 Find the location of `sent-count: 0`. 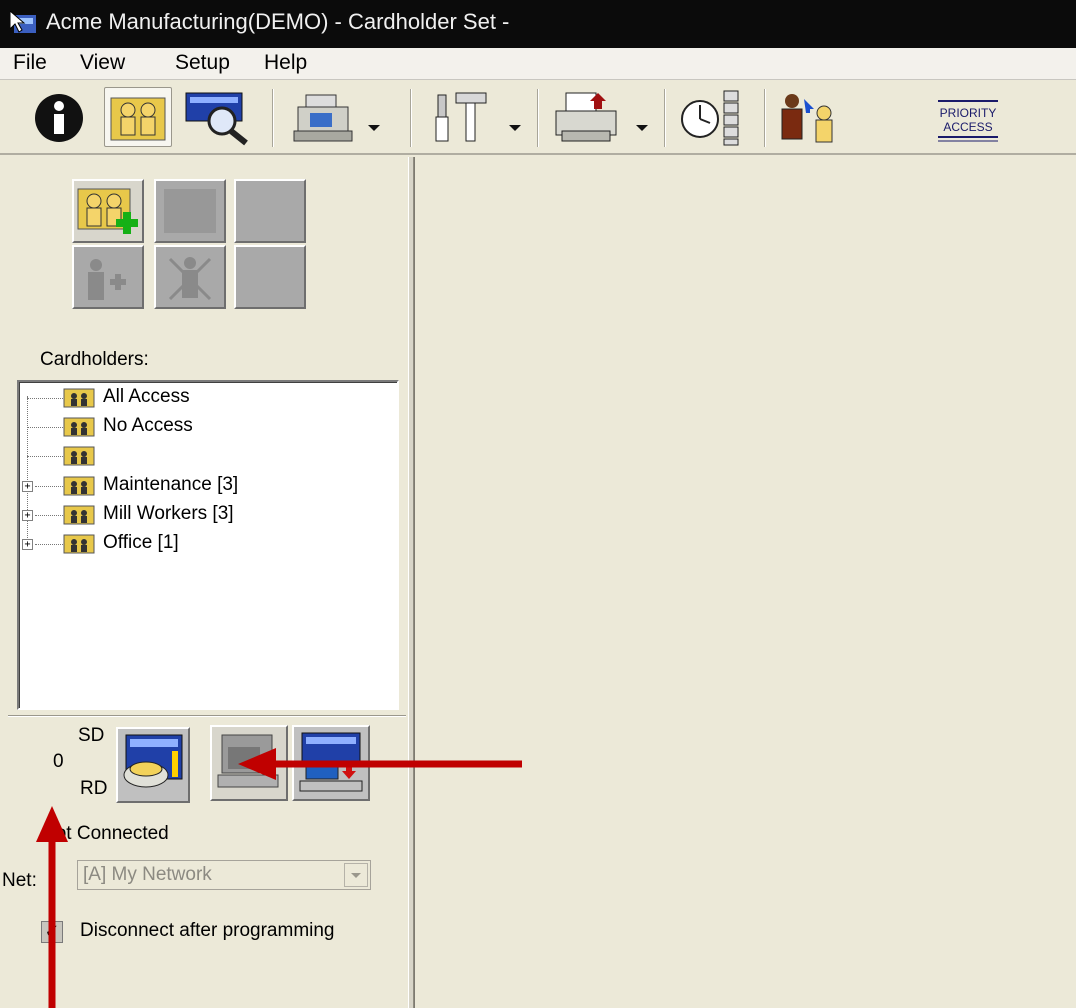

sent-count: 0 is located at coordinates (58, 761).